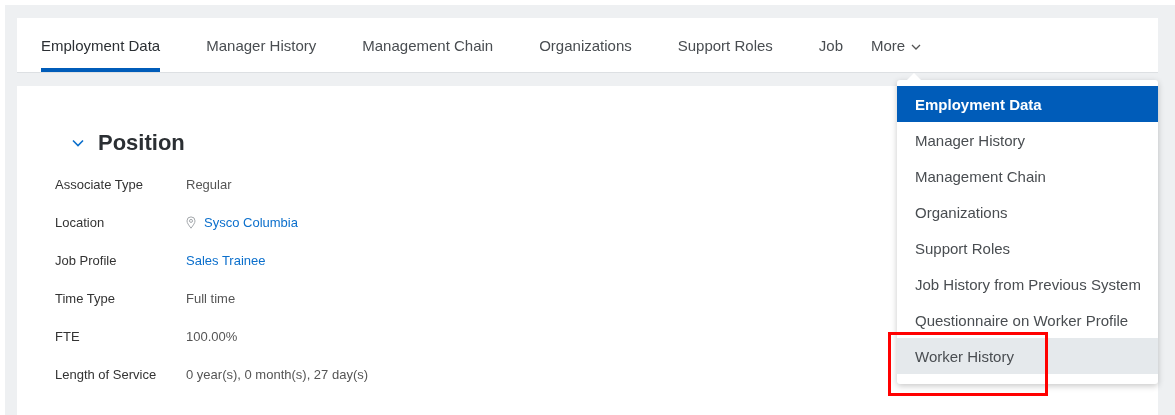 Image resolution: width=1175 pixels, height=415 pixels. Describe the element at coordinates (141, 143) in the screenshot. I see `section-title: Position` at that location.